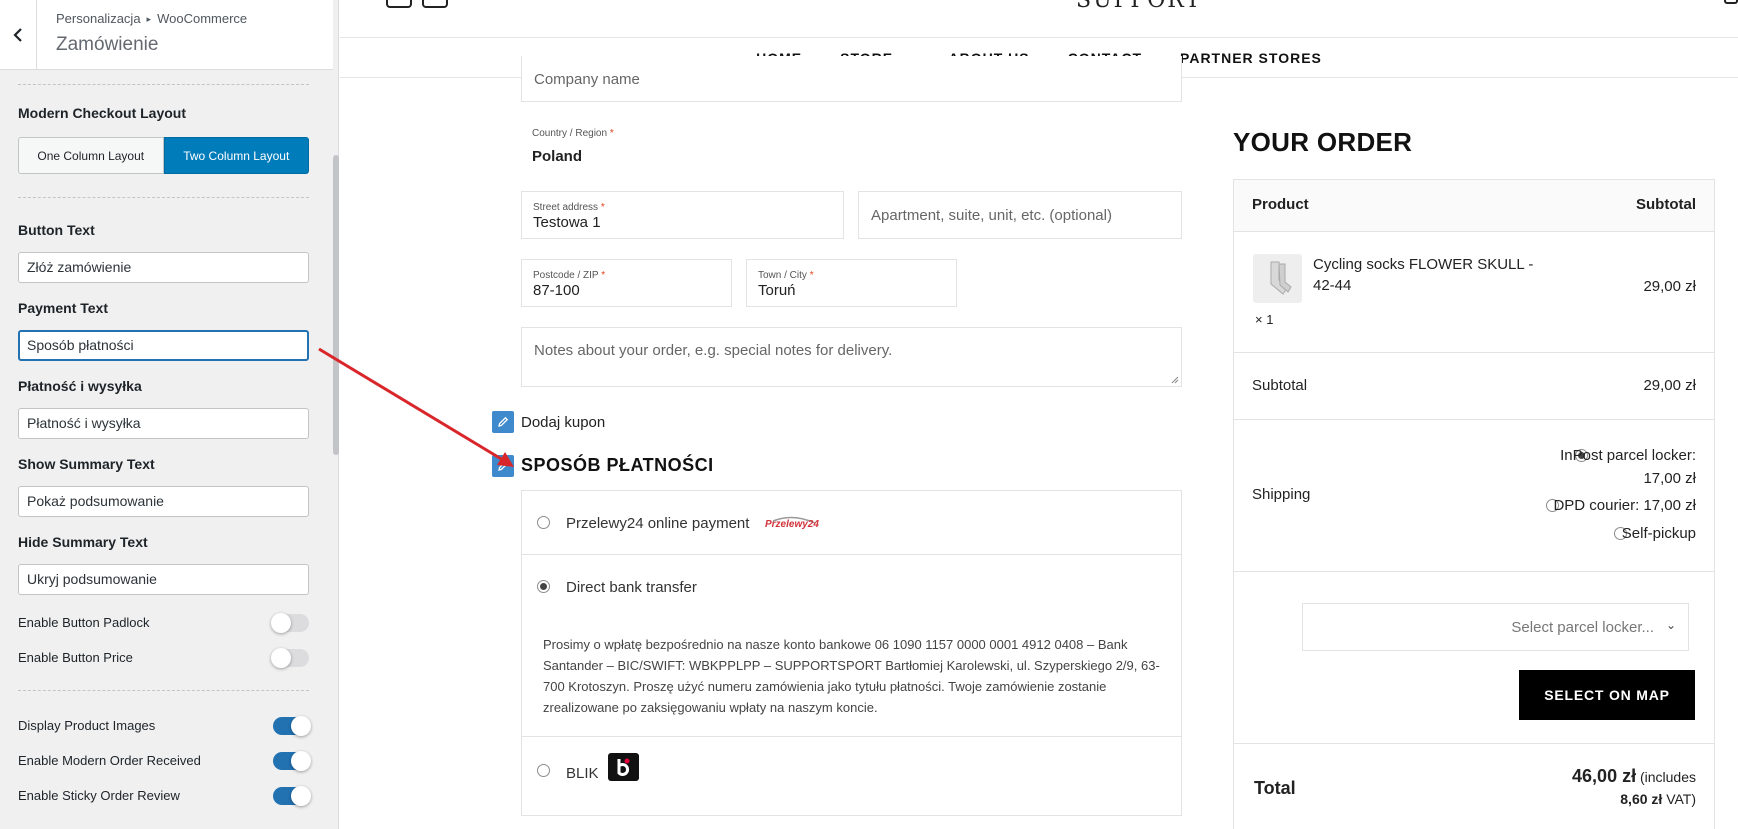 The image size is (1738, 829). I want to click on payment-shipping-label: Płatność i wysyłka, so click(80, 386).